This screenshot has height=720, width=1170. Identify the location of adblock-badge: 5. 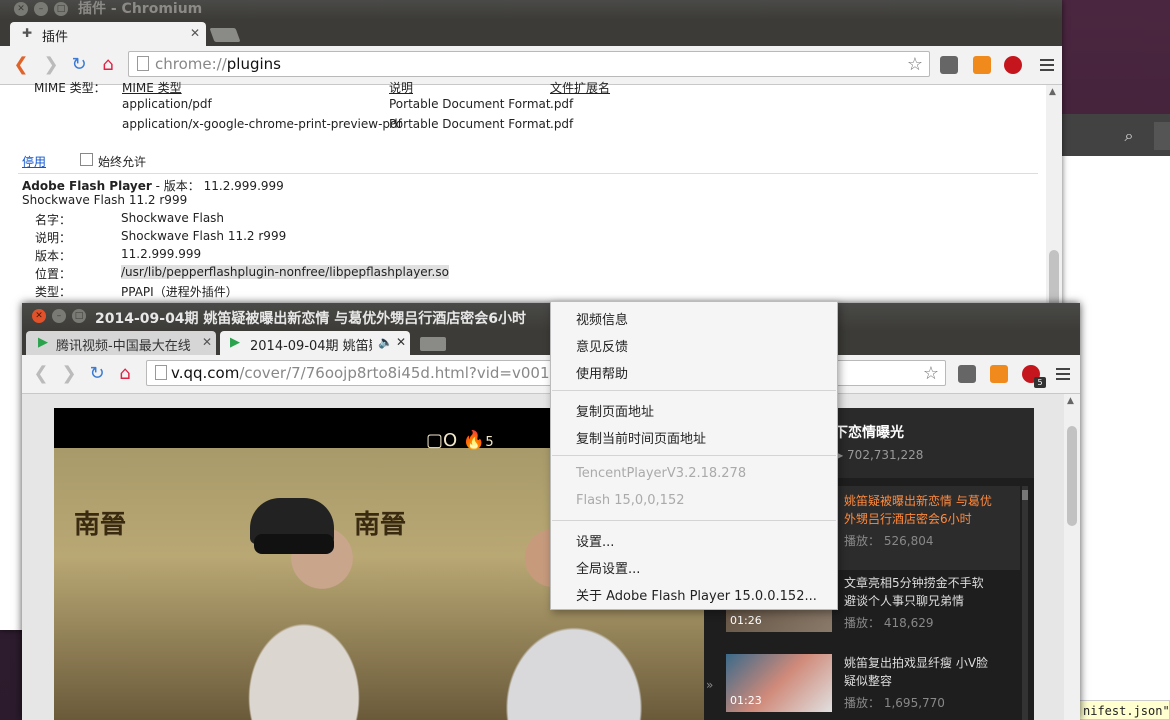
(1040, 382).